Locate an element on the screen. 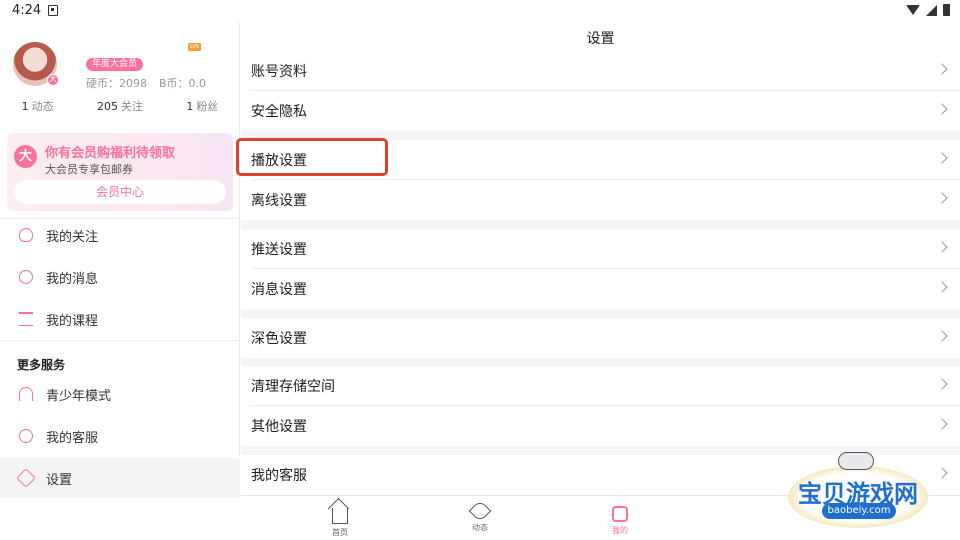  menu-item-settings: 设置 is located at coordinates (120, 478).